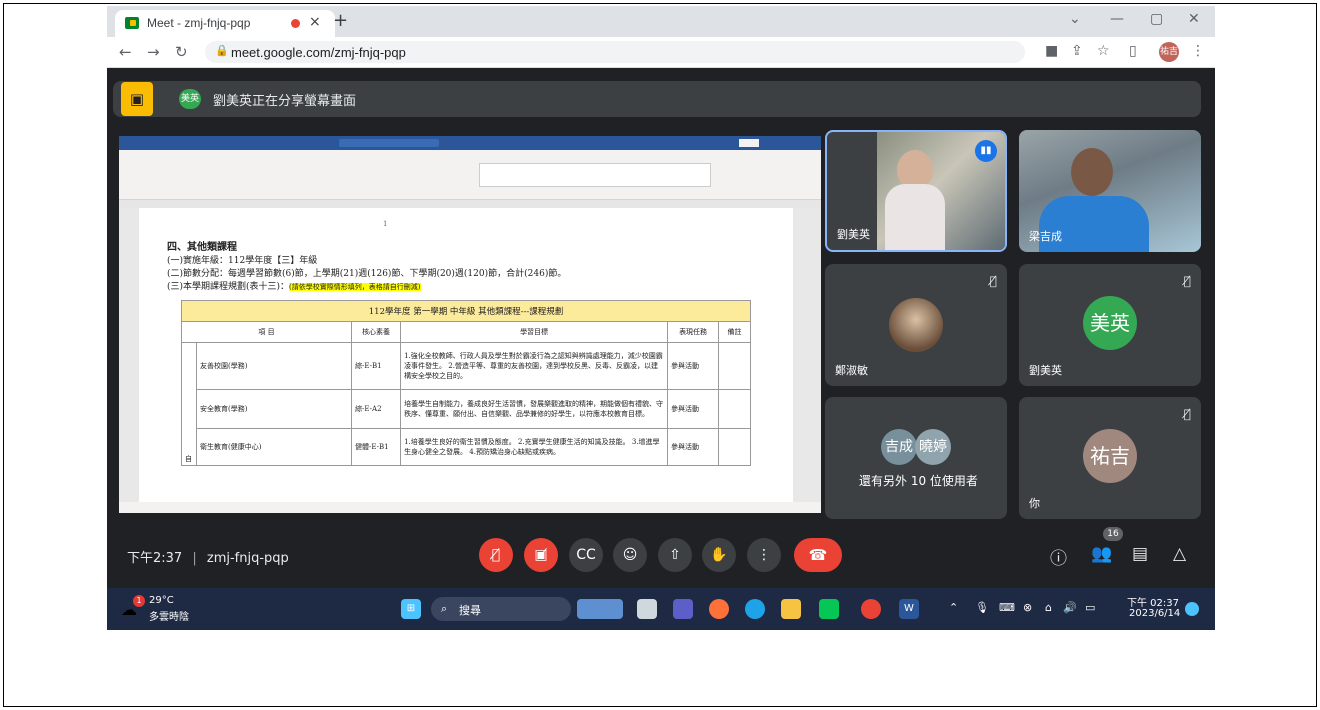 This screenshot has width=1320, height=710. Describe the element at coordinates (125, 52) in the screenshot. I see `back-arrow-icon: ←` at that location.